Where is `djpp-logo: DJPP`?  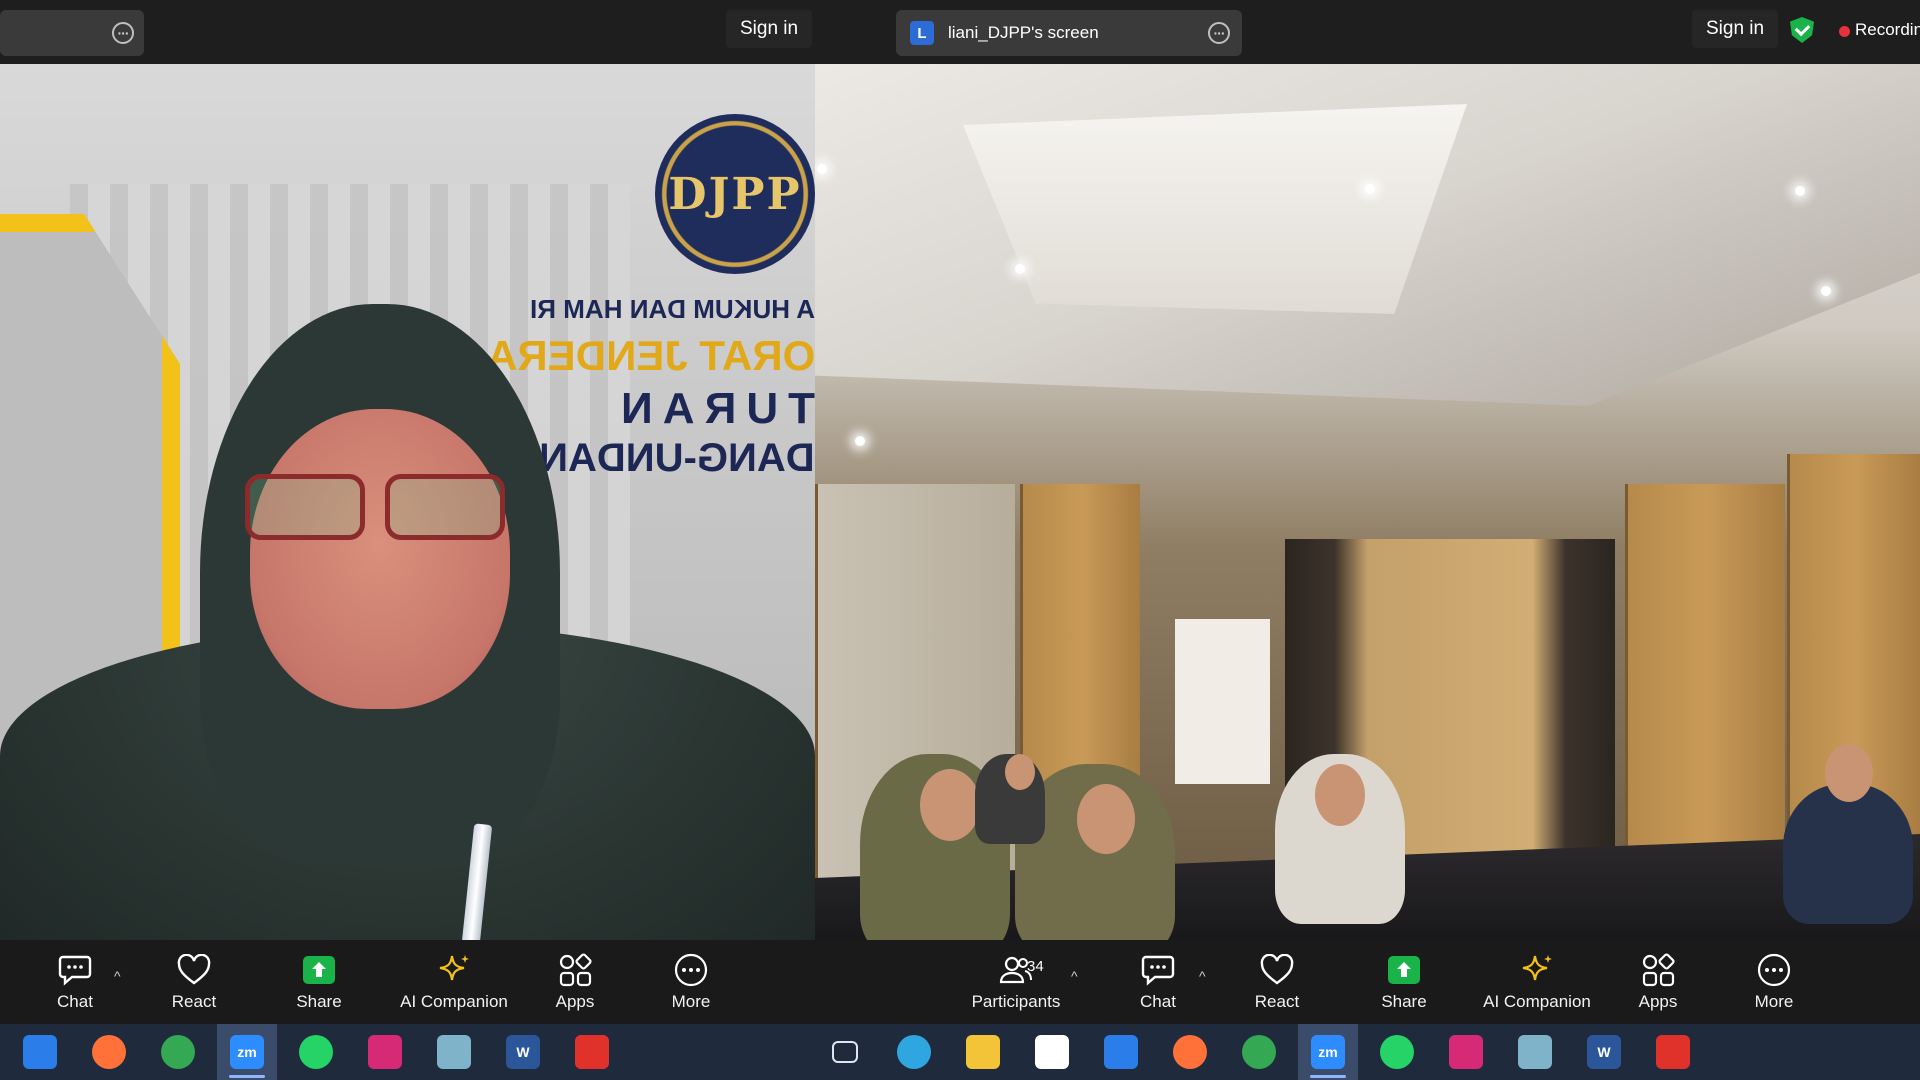 djpp-logo: DJPP is located at coordinates (735, 194).